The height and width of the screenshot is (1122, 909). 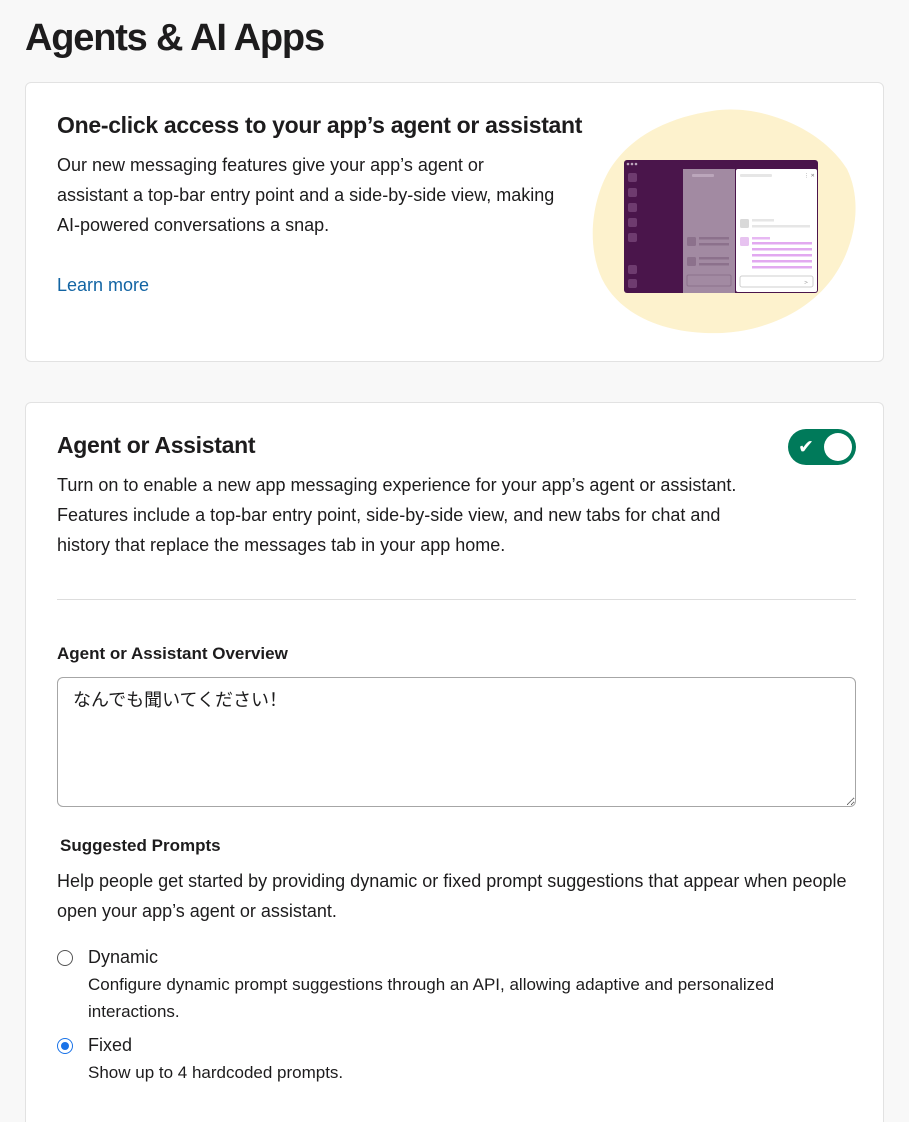 What do you see at coordinates (216, 1072) in the screenshot?
I see `fixed-radio-description: Show up to 4 hardcoded prompts.` at bounding box center [216, 1072].